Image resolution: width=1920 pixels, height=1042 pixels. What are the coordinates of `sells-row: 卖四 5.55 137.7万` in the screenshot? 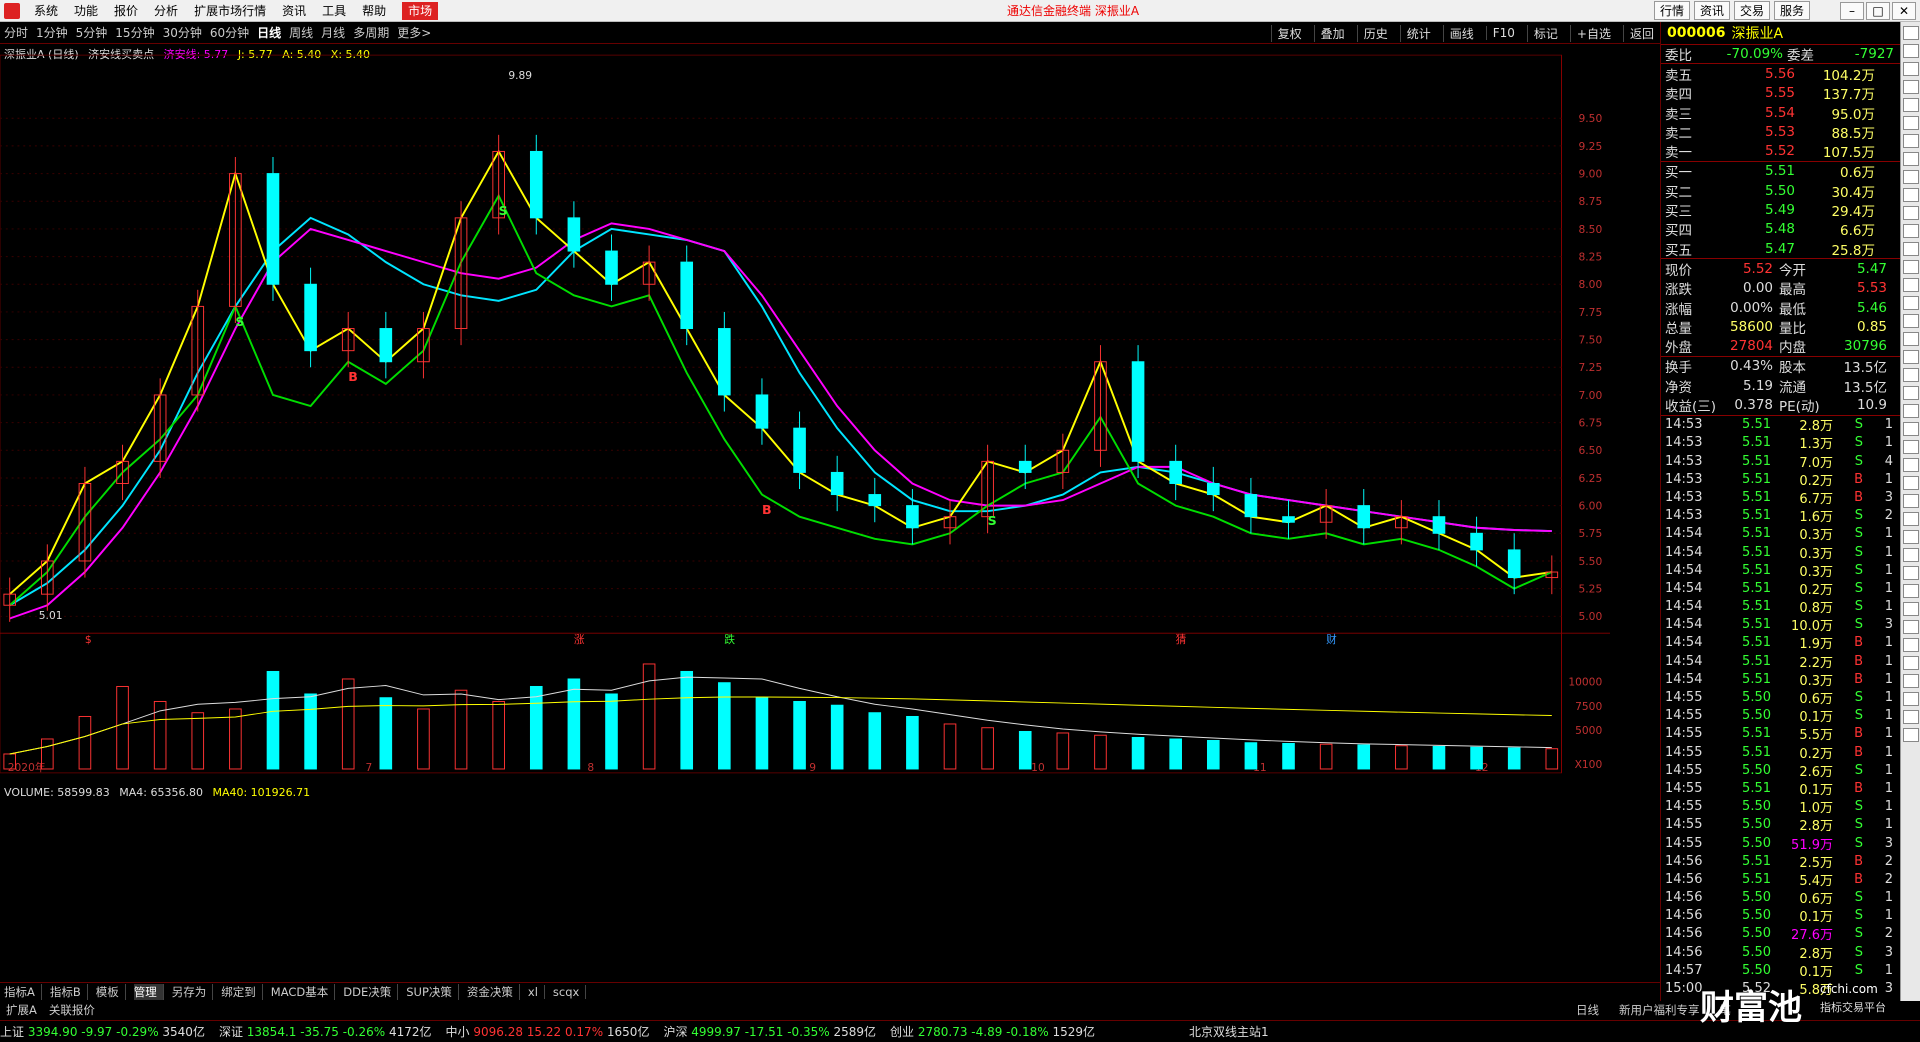 It's located at (1780, 93).